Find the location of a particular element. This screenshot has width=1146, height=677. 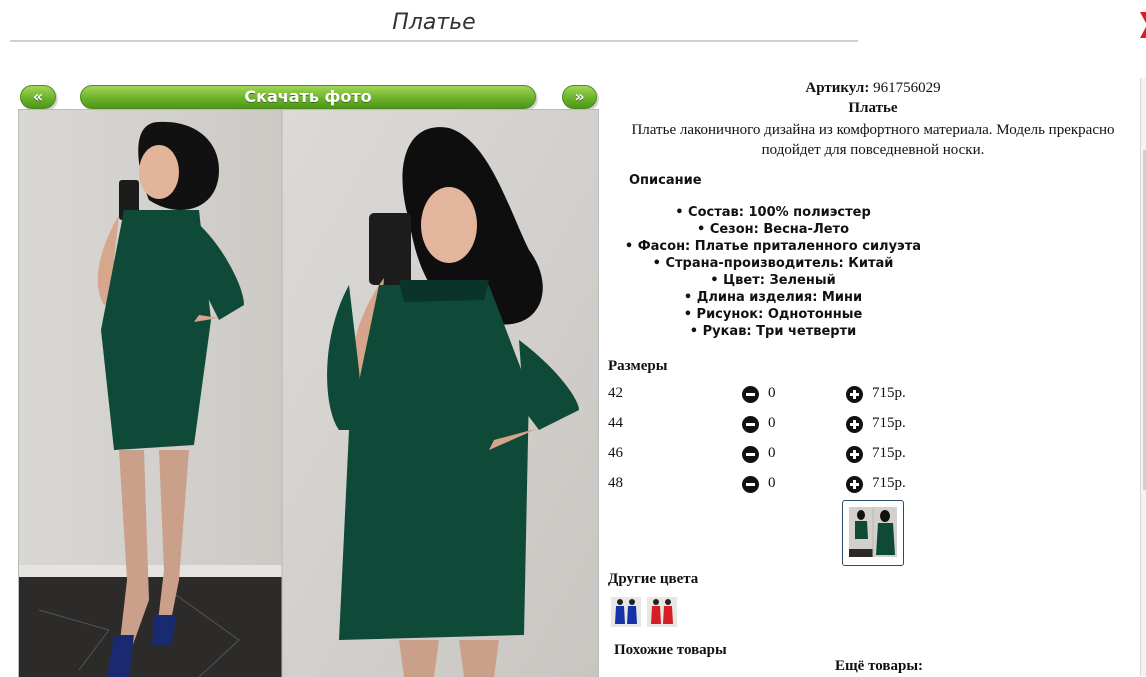

size-label: 48 is located at coordinates (615, 483).